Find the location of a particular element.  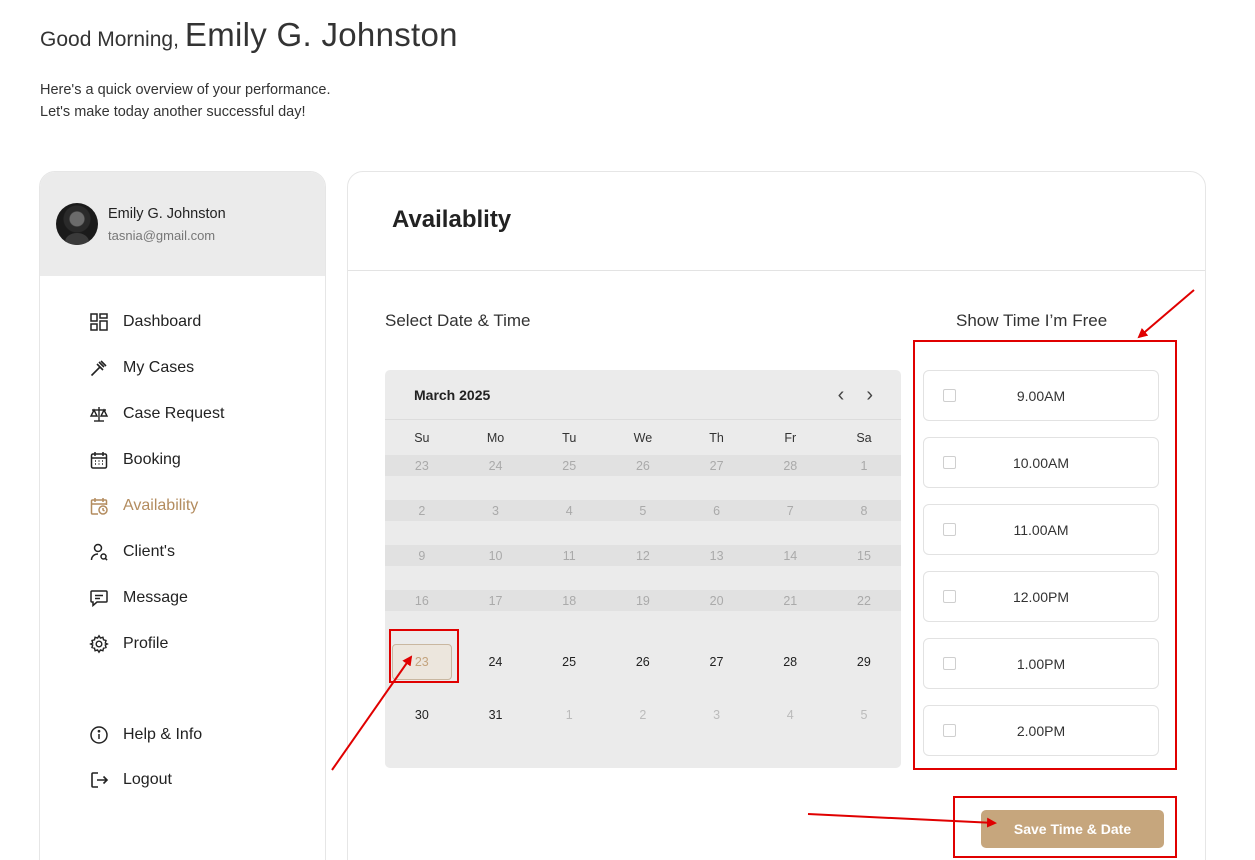

time-slot-label: 12.00PM is located at coordinates (1041, 596).